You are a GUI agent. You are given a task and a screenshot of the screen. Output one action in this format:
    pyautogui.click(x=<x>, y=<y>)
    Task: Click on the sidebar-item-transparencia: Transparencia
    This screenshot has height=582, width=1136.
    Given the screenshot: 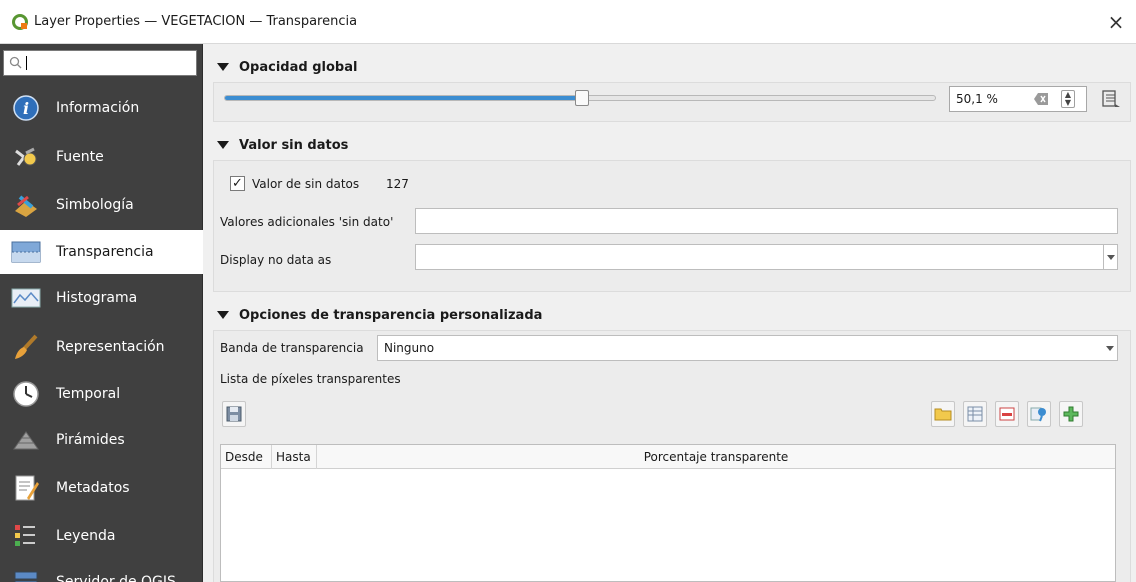 What is the action you would take?
    pyautogui.click(x=101, y=252)
    